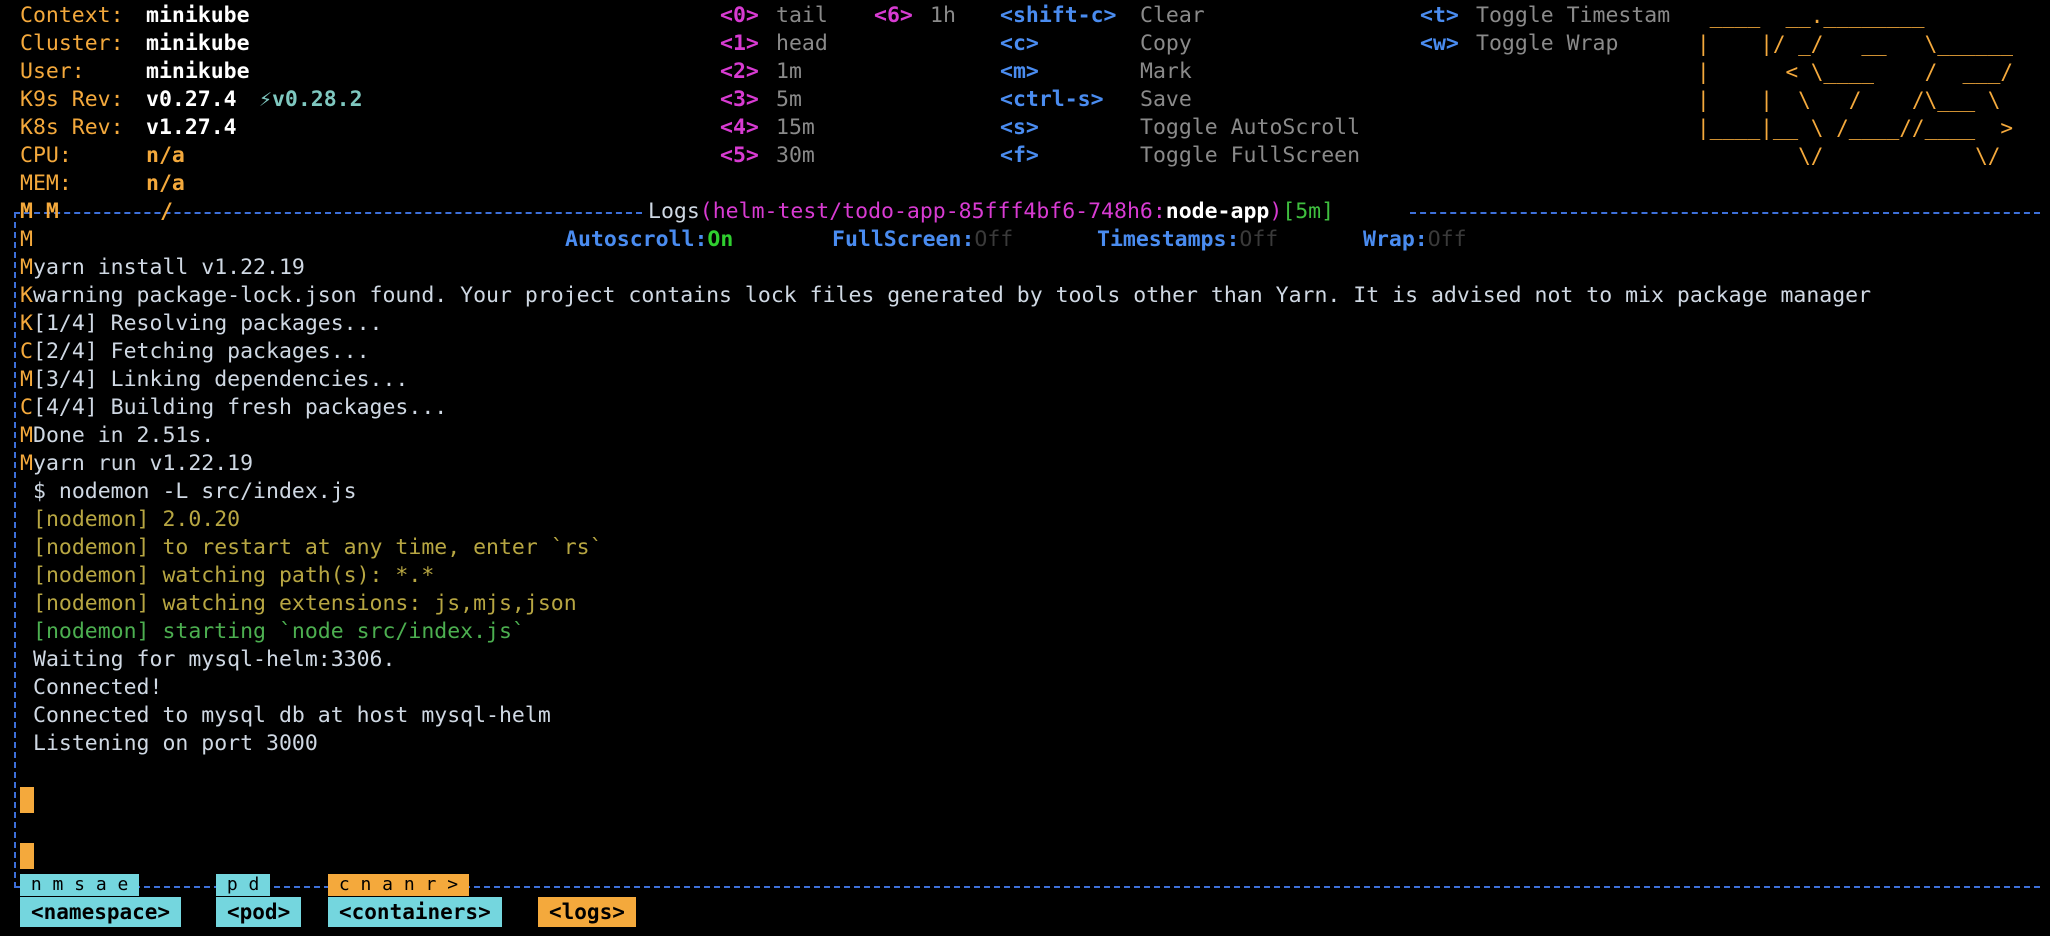  I want to click on breadcrumb-namespace: <namespace>, so click(101, 912).